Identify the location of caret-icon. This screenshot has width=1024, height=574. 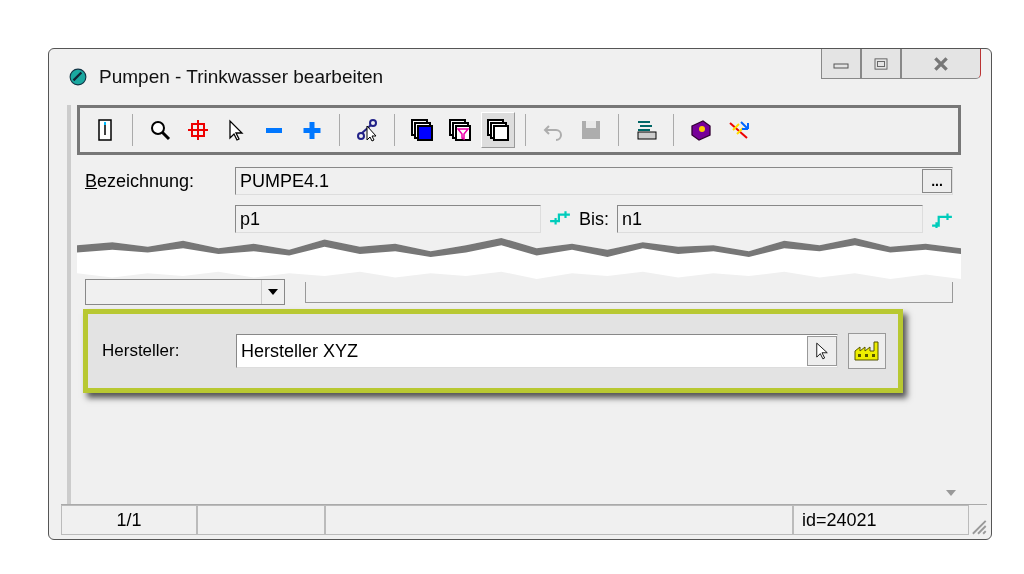
(273, 292).